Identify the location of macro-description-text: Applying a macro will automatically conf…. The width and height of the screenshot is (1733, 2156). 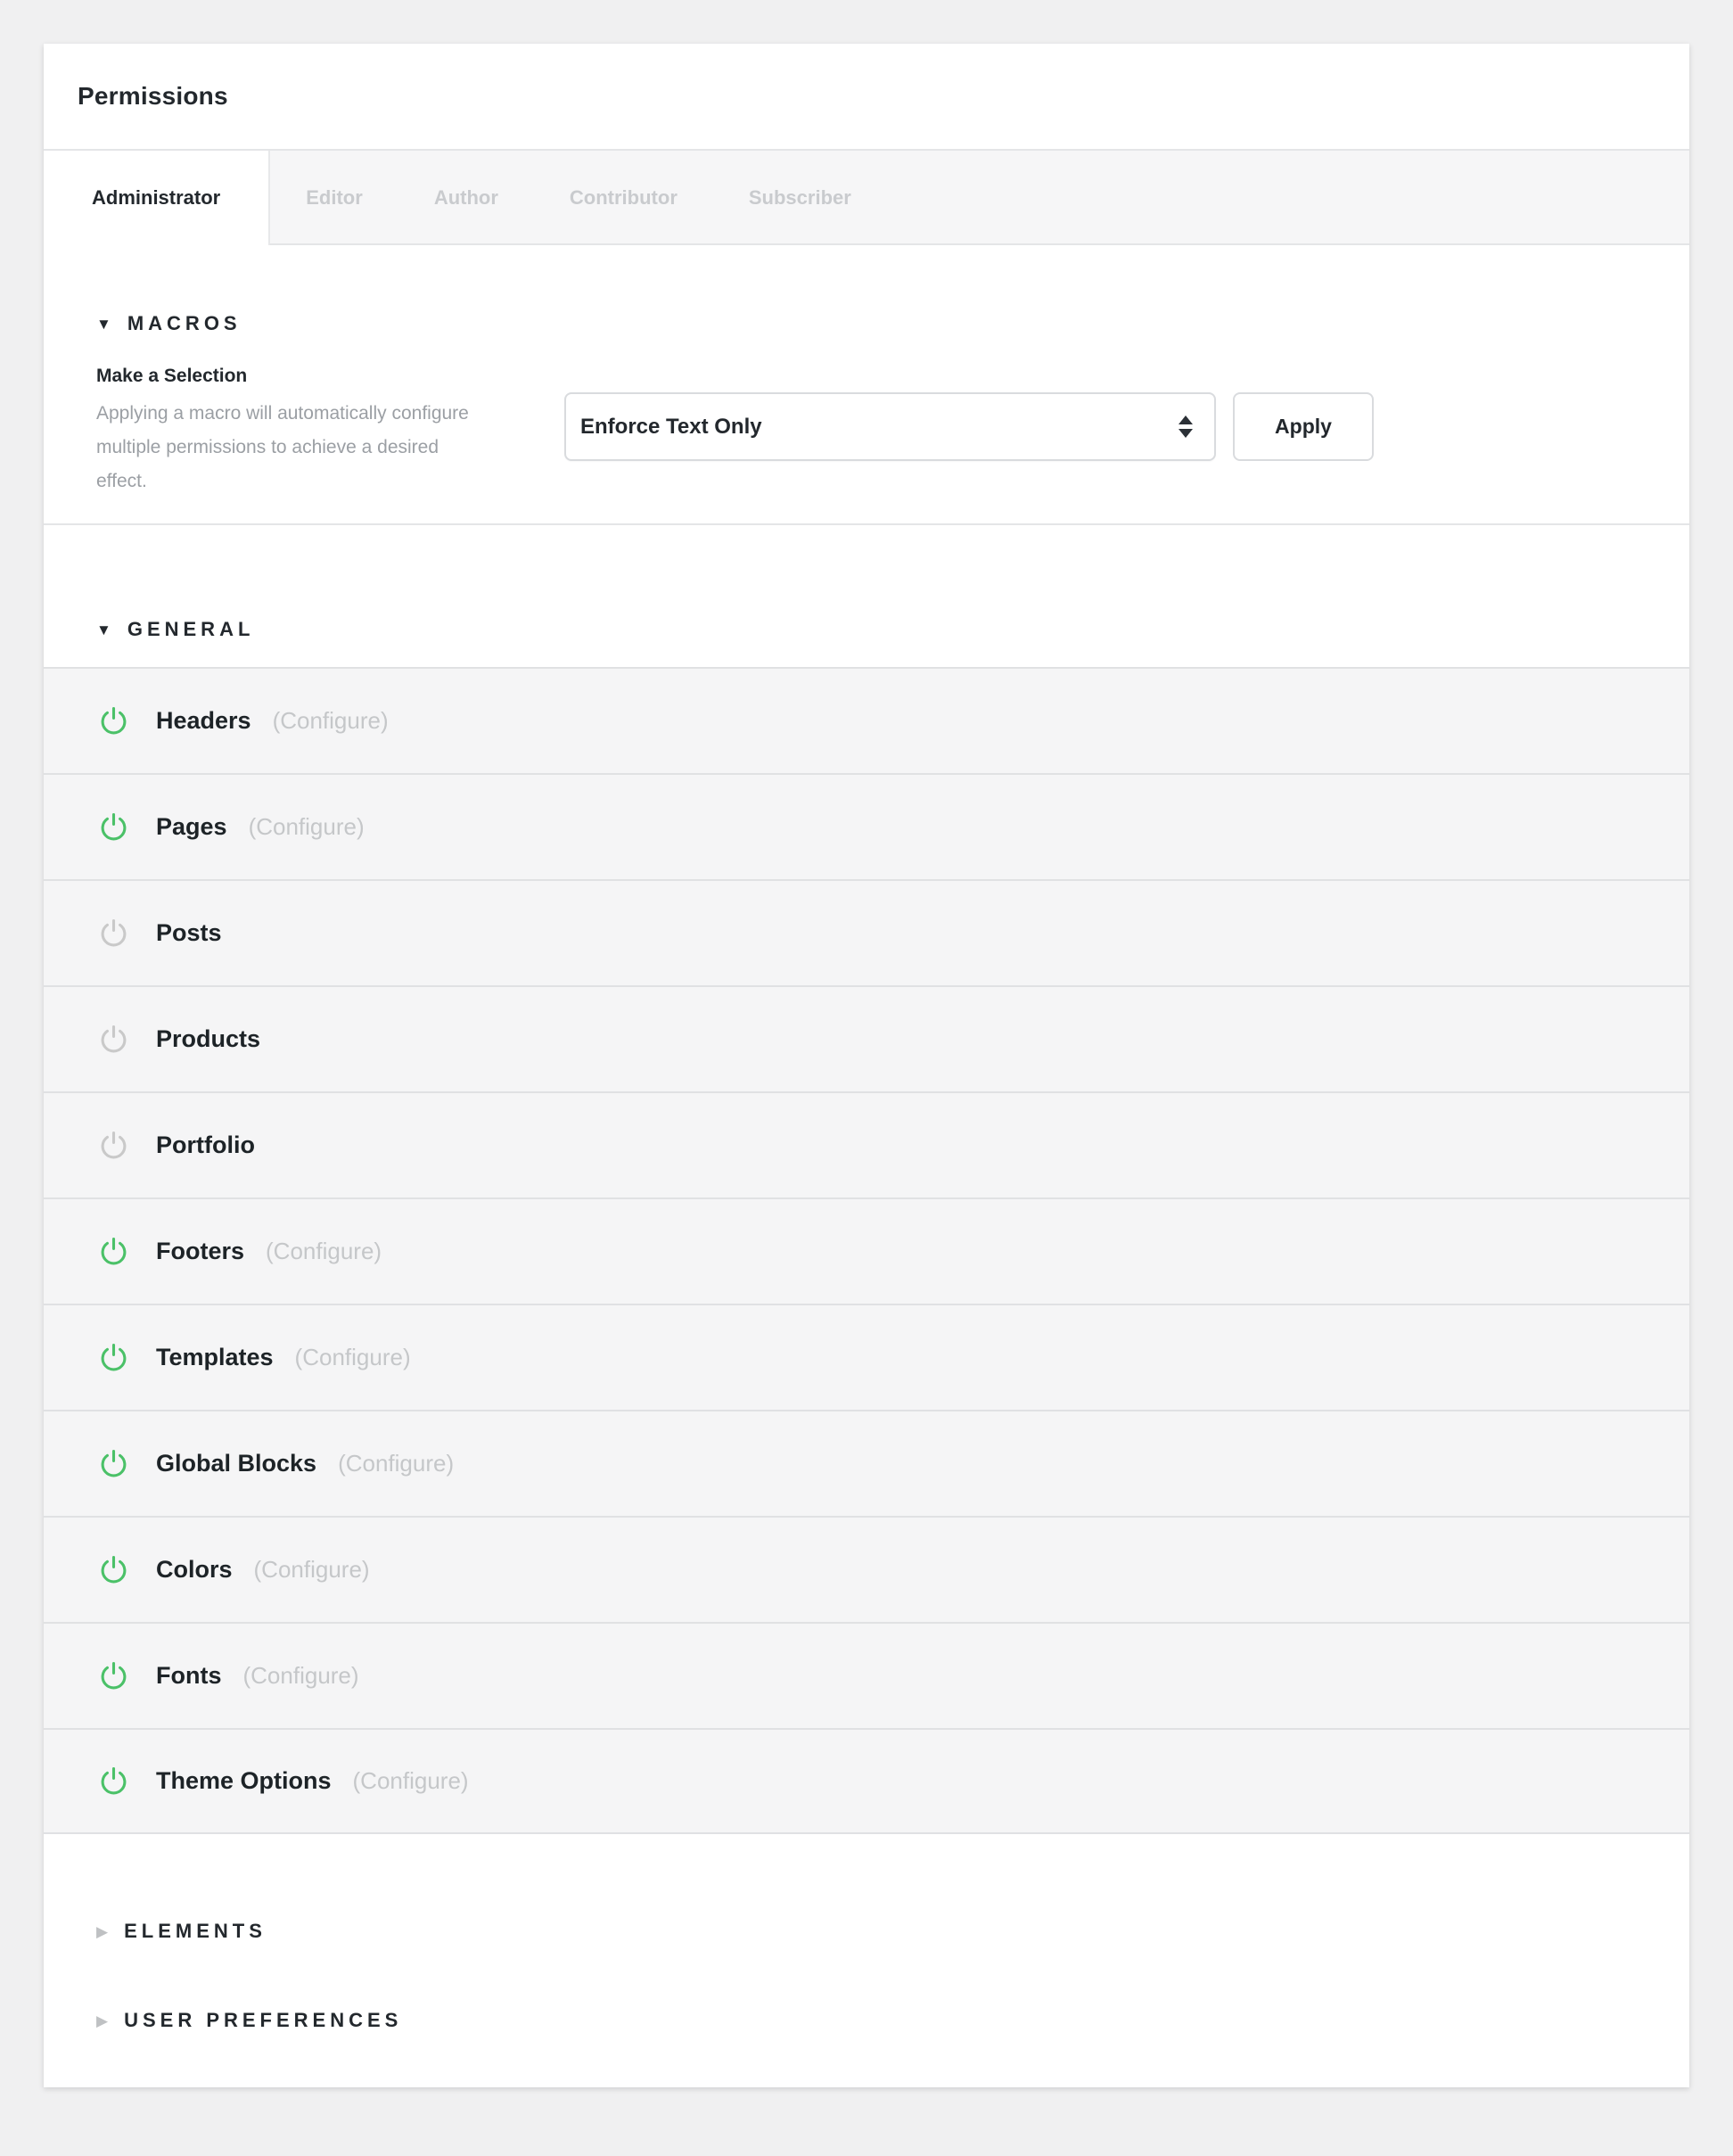
(283, 447).